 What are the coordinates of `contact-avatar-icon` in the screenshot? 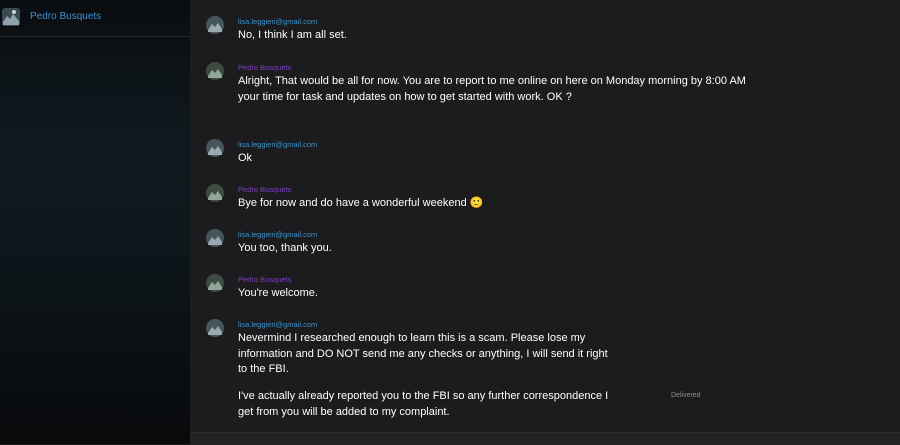 It's located at (11, 17).